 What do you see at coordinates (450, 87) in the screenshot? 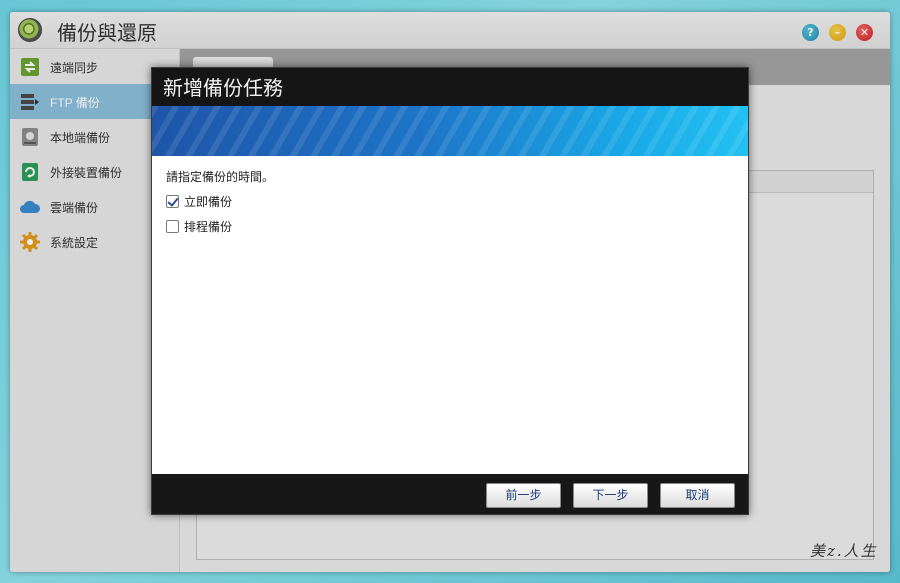
I see `dialog-title: 新增備份任務` at bounding box center [450, 87].